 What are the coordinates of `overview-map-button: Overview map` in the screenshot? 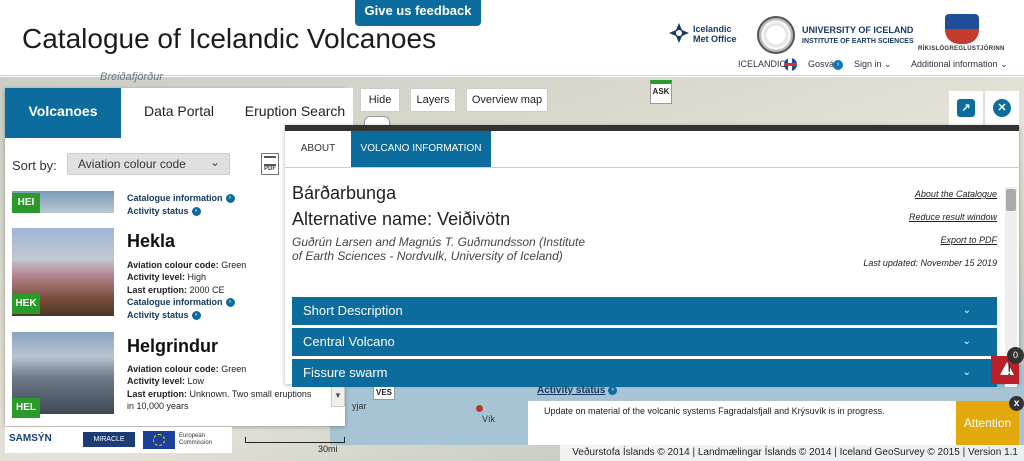 It's located at (507, 100).